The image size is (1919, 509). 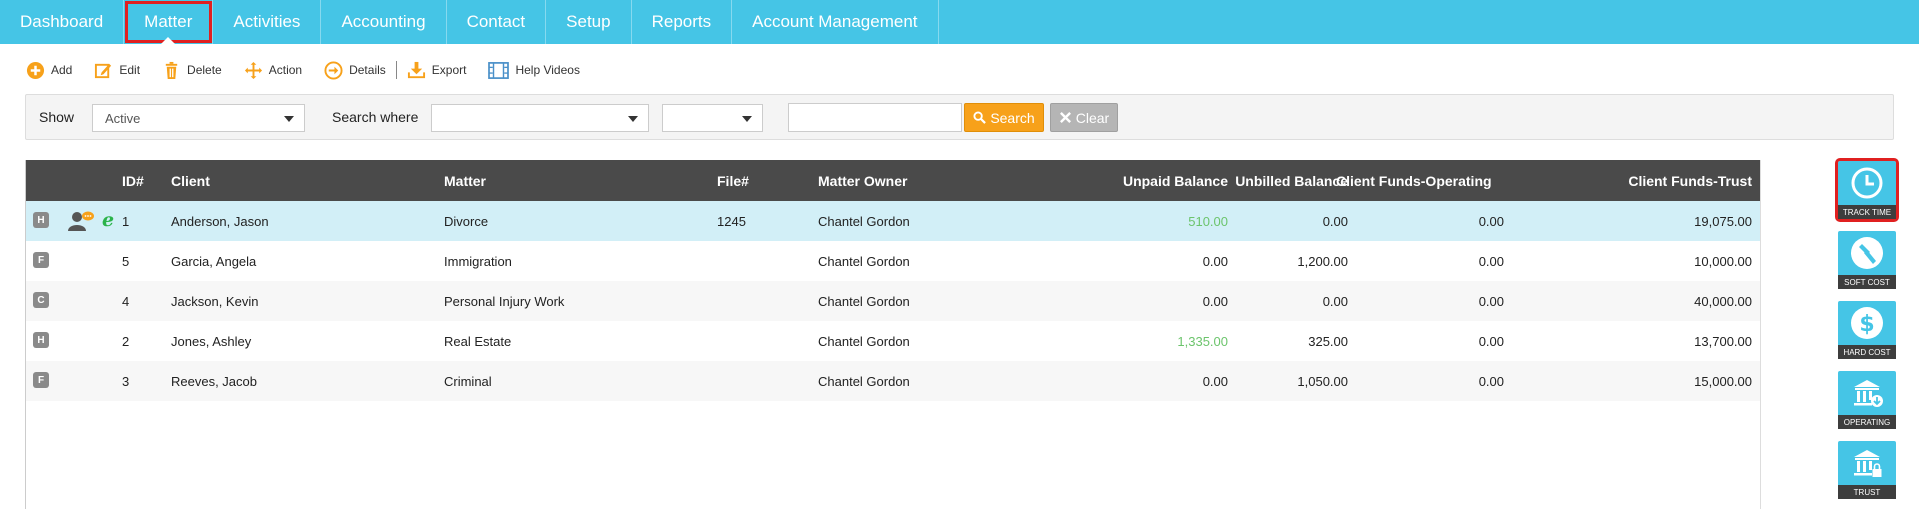 What do you see at coordinates (211, 341) in the screenshot?
I see `cell-client: Jones, Ashley` at bounding box center [211, 341].